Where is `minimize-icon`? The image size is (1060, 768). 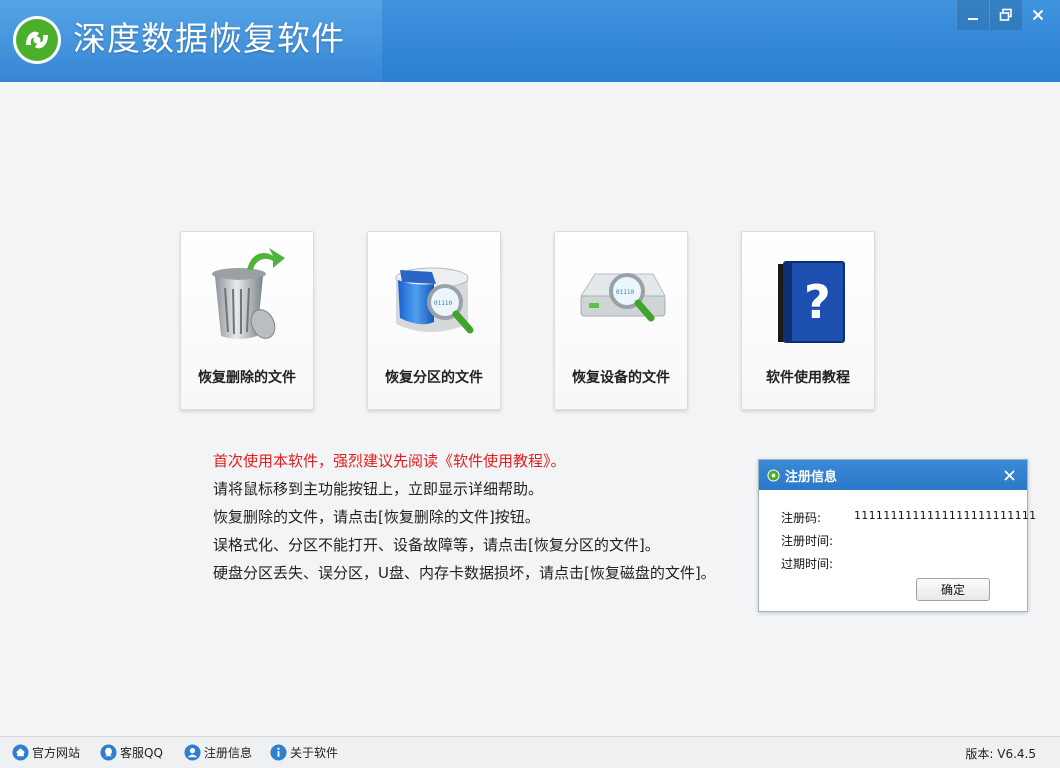 minimize-icon is located at coordinates (973, 19).